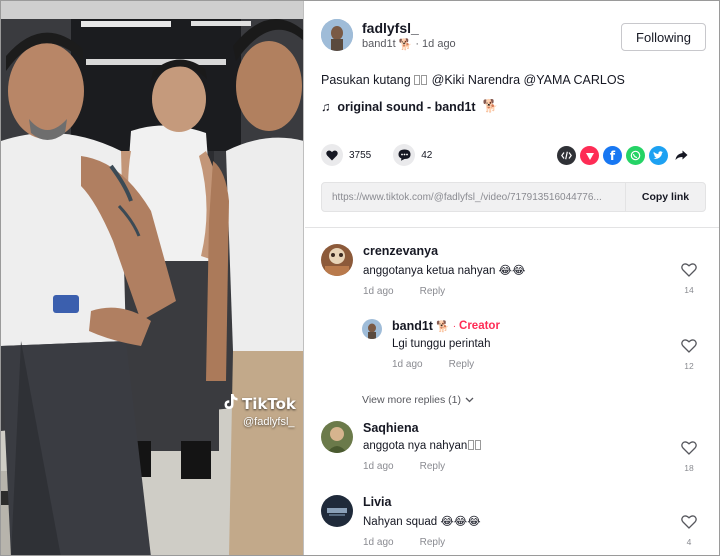 The height and width of the screenshot is (556, 720). Describe the element at coordinates (658, 155) in the screenshot. I see `twitter-icon` at that location.